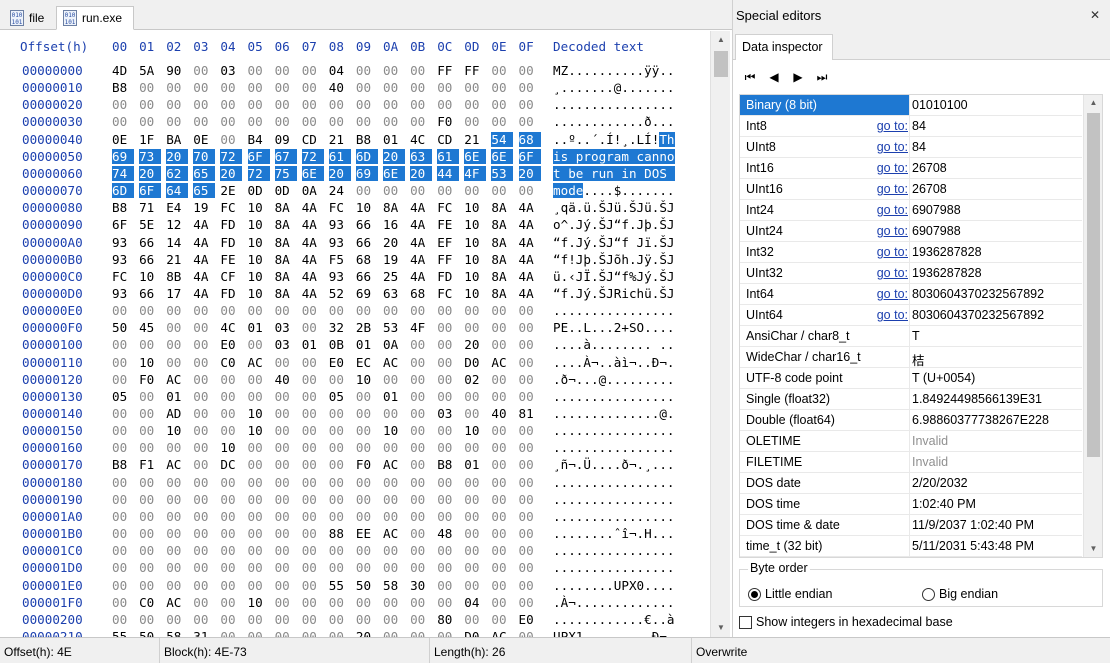 The height and width of the screenshot is (663, 1110). I want to click on hex-byte: 04, so click(340, 70).